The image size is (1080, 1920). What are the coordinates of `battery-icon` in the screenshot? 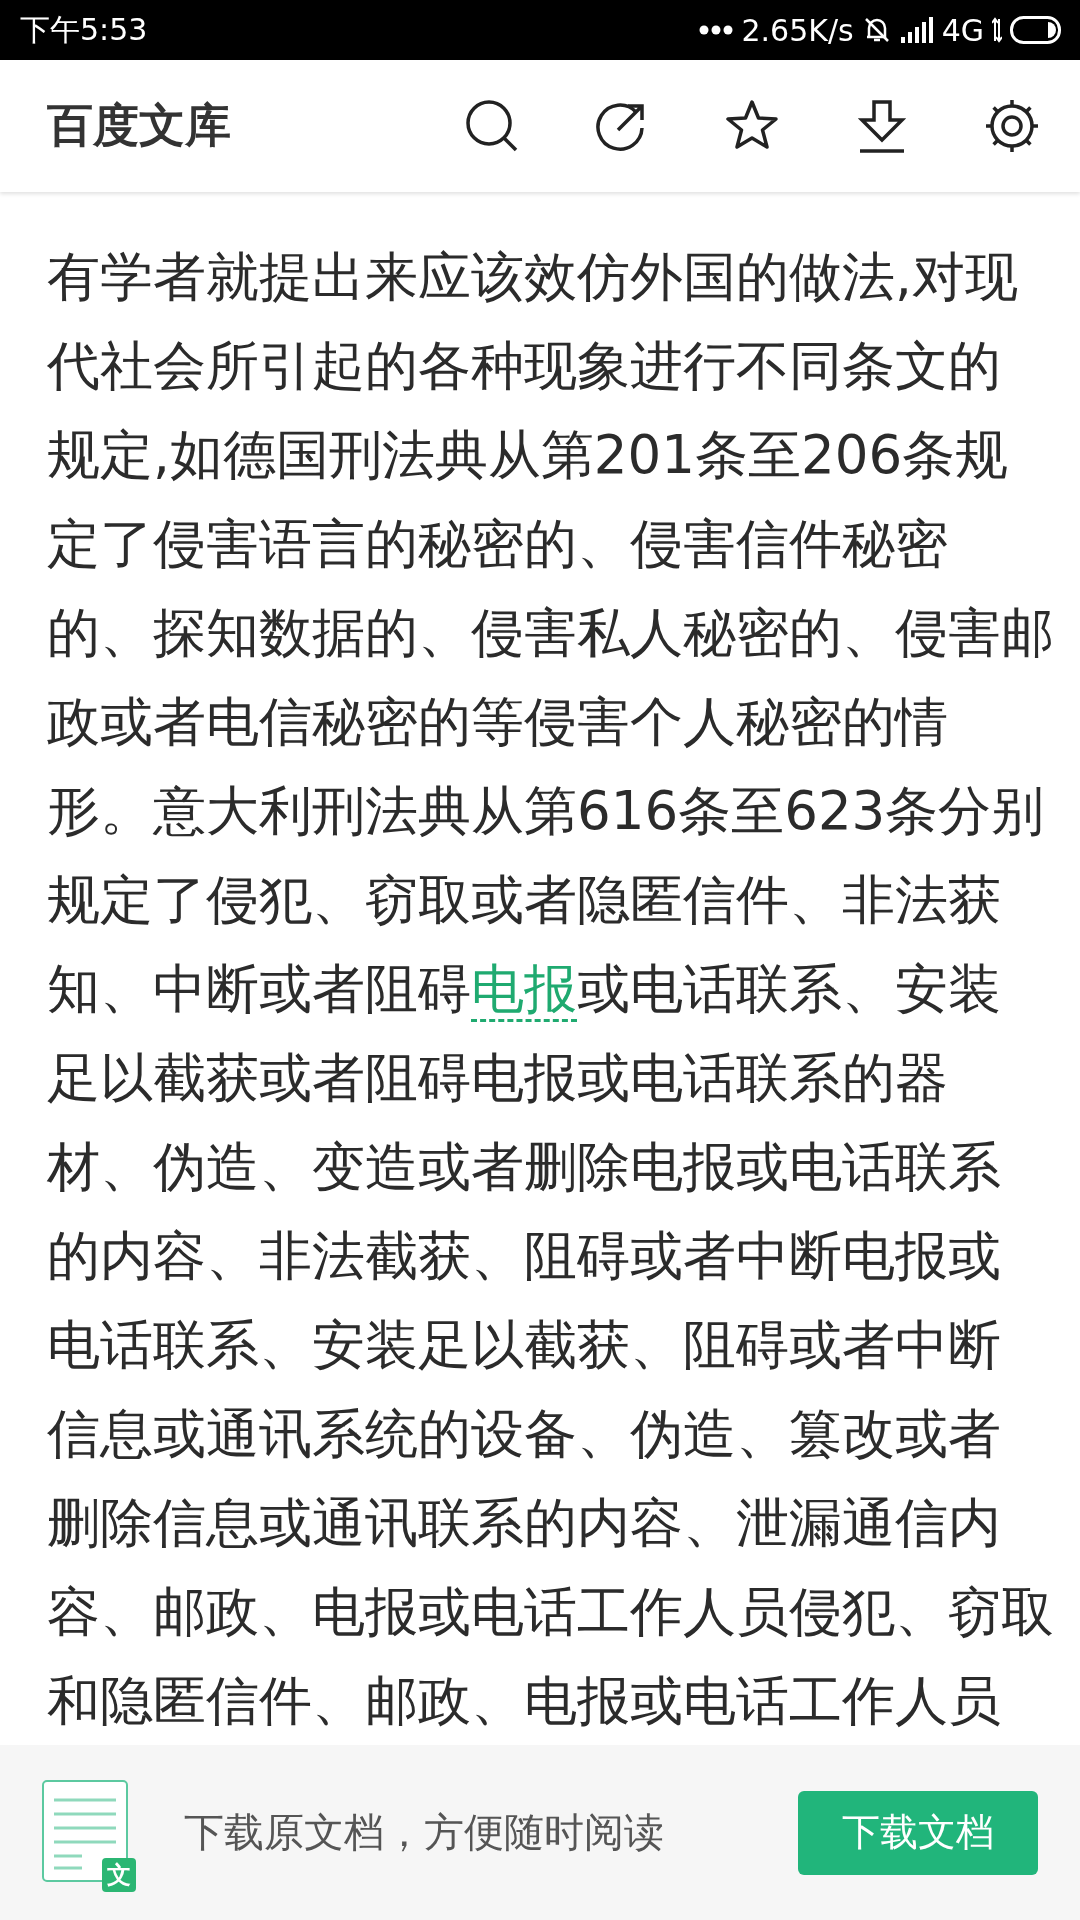 It's located at (1037, 30).